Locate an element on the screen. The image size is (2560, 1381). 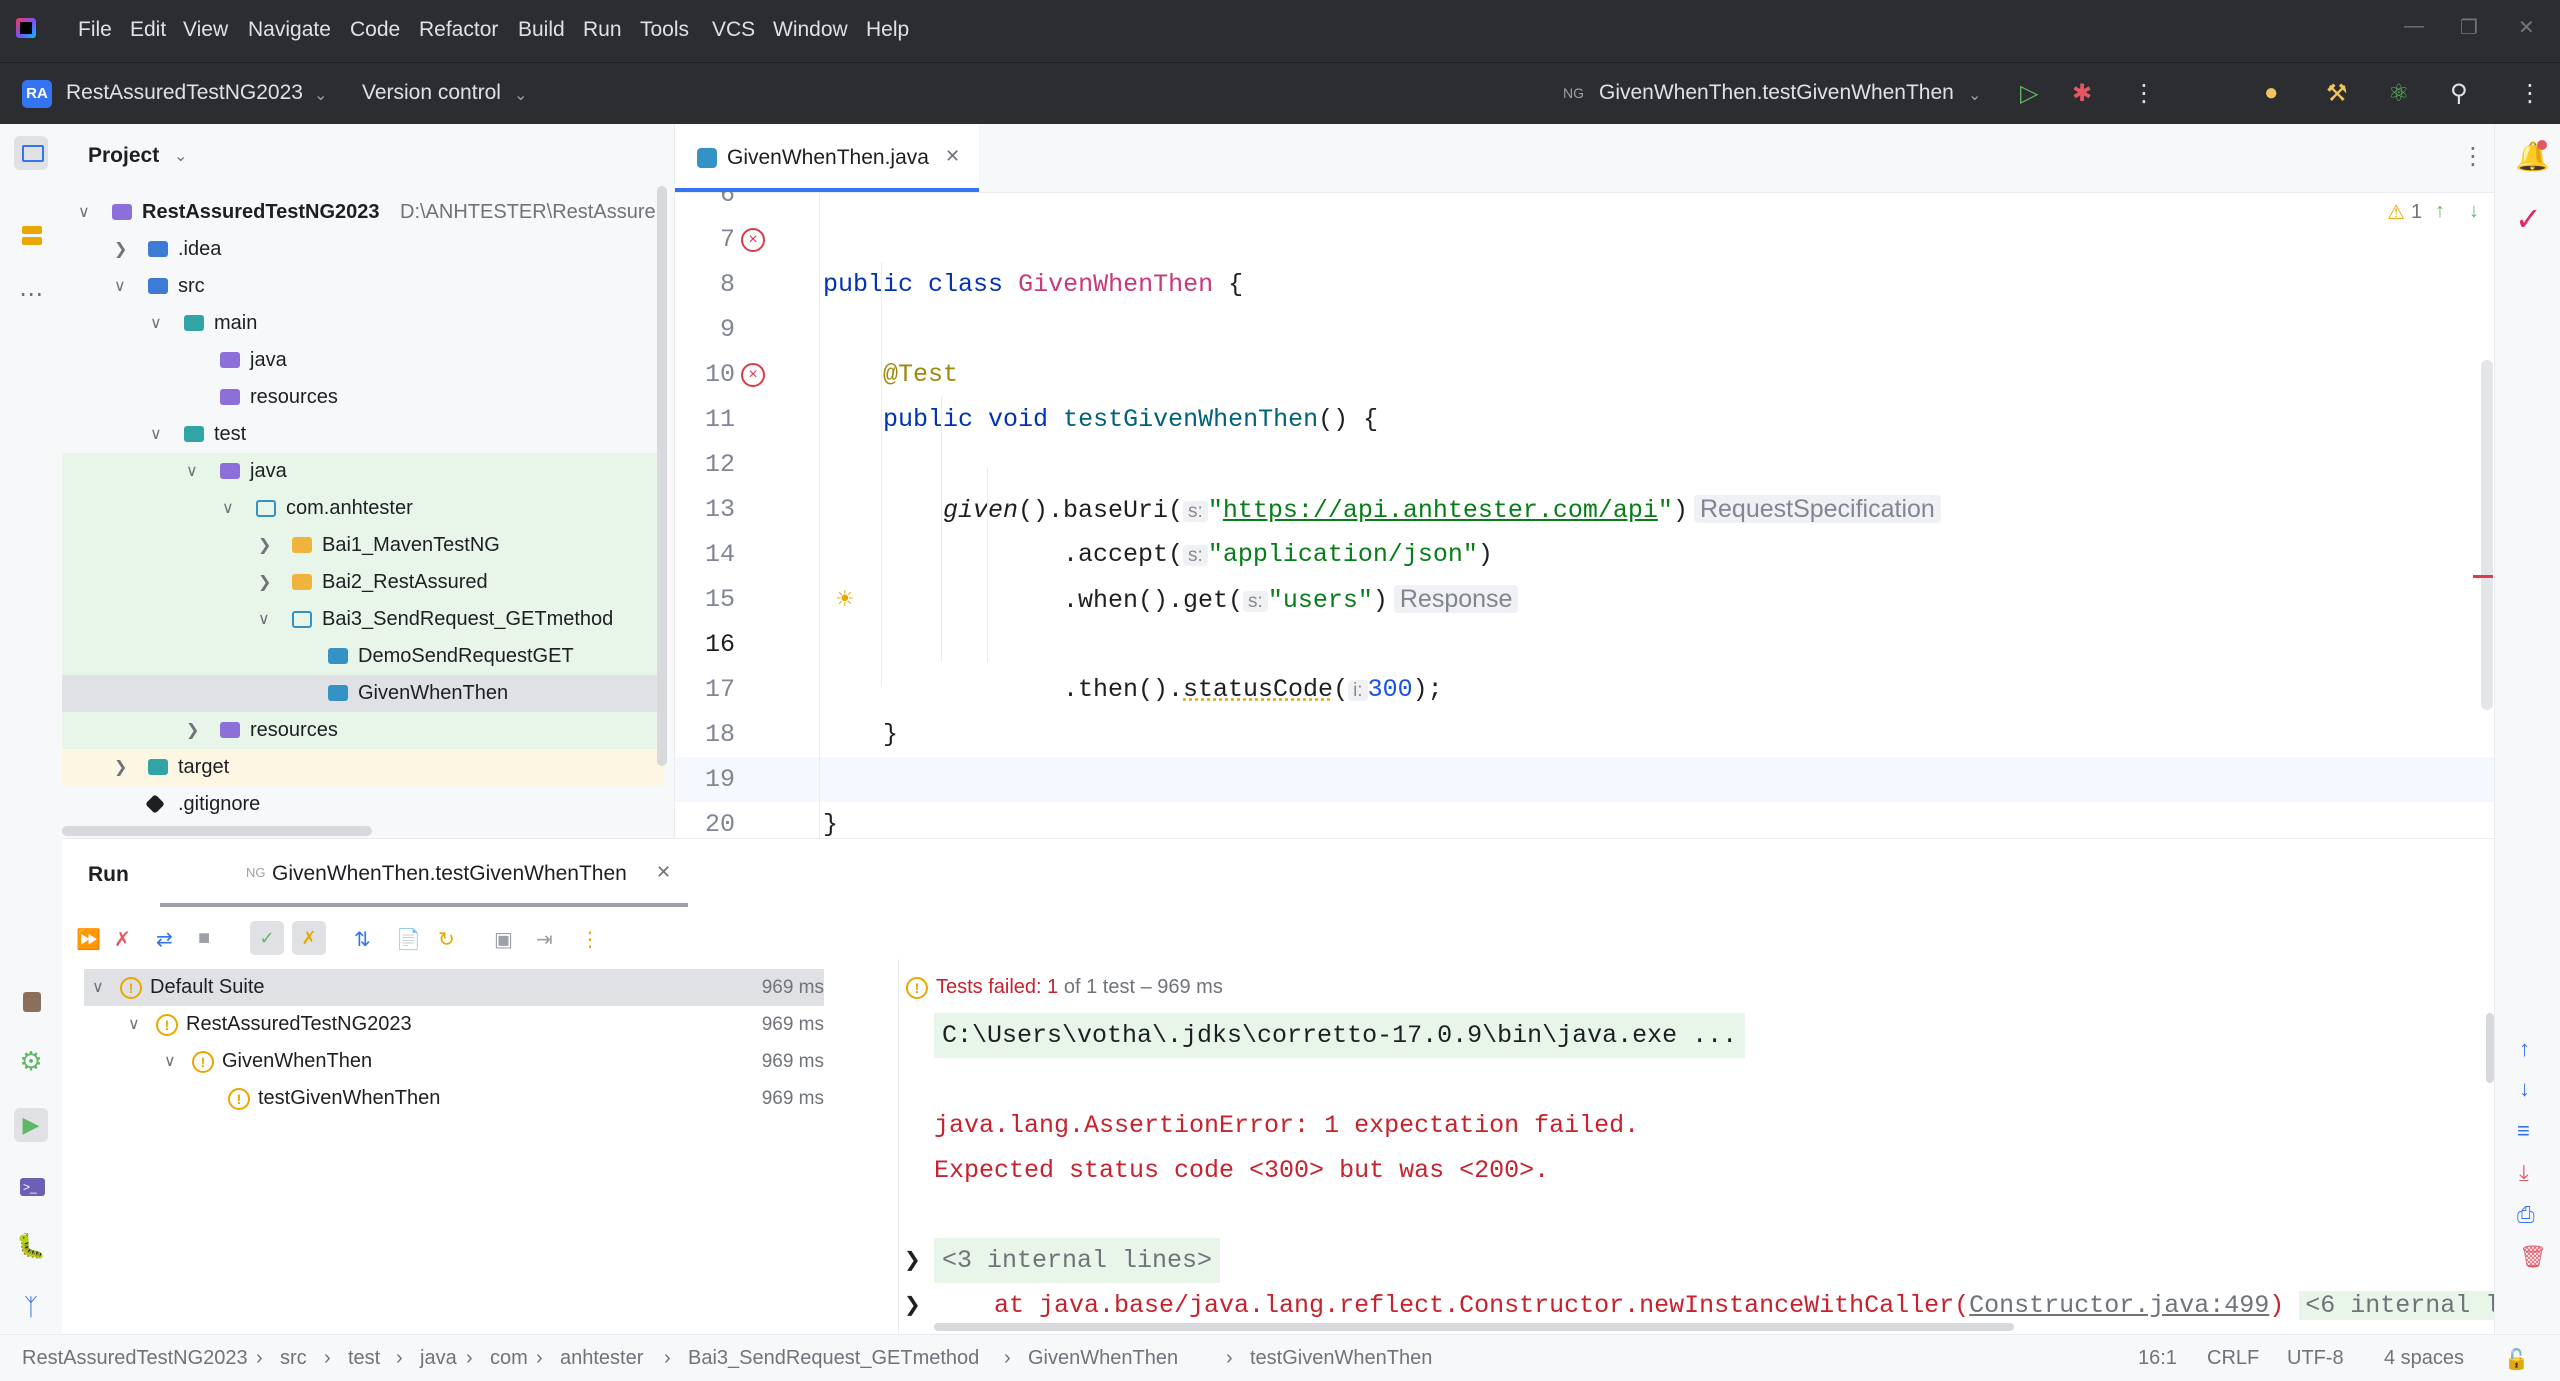
git-branch-icon: ᛉ is located at coordinates (31, 1311).